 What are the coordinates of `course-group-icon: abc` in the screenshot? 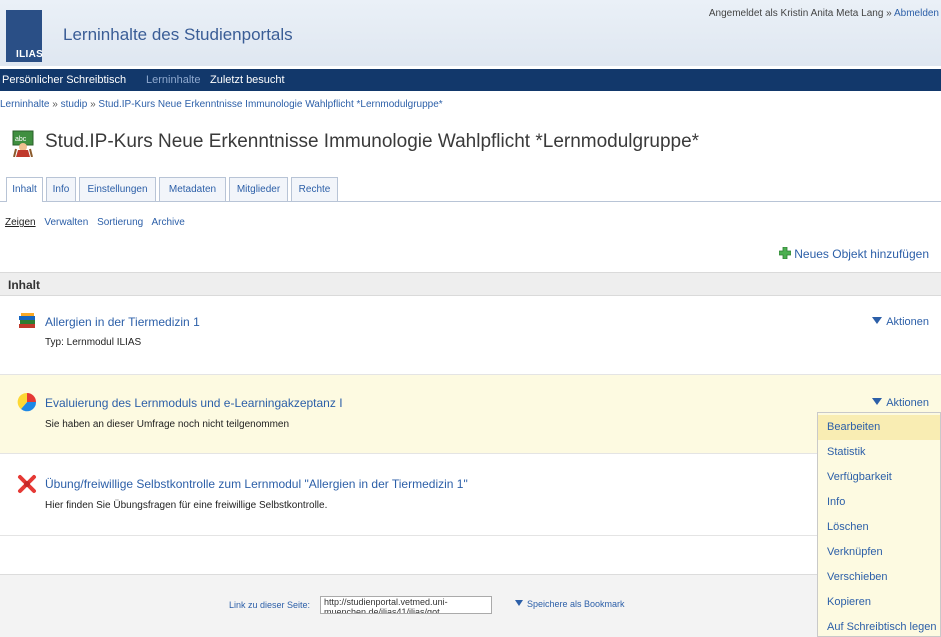 It's located at (23, 143).